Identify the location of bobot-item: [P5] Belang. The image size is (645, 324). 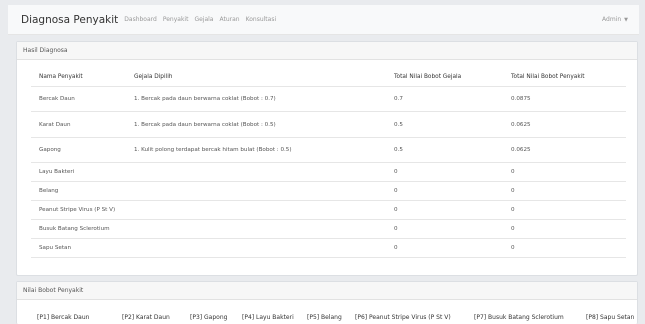
(324, 317).